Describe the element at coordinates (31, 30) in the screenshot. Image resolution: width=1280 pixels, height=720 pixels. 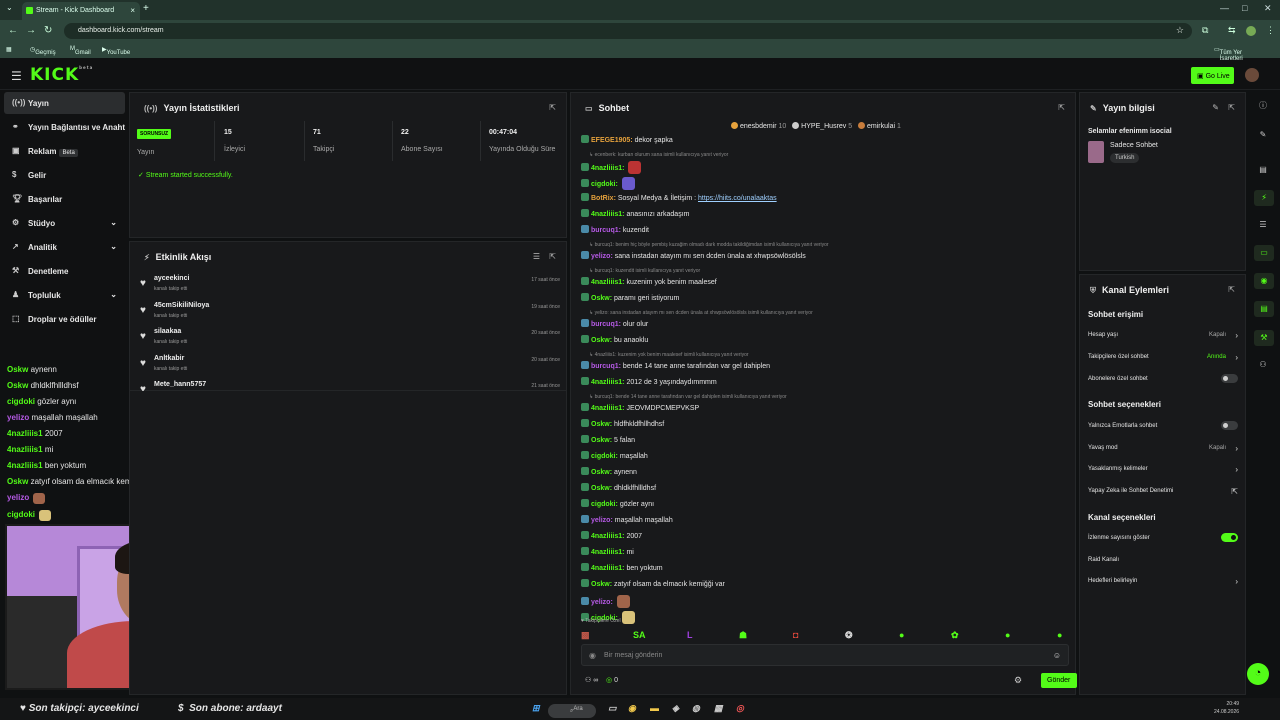
I see `forward-icon: →` at that location.